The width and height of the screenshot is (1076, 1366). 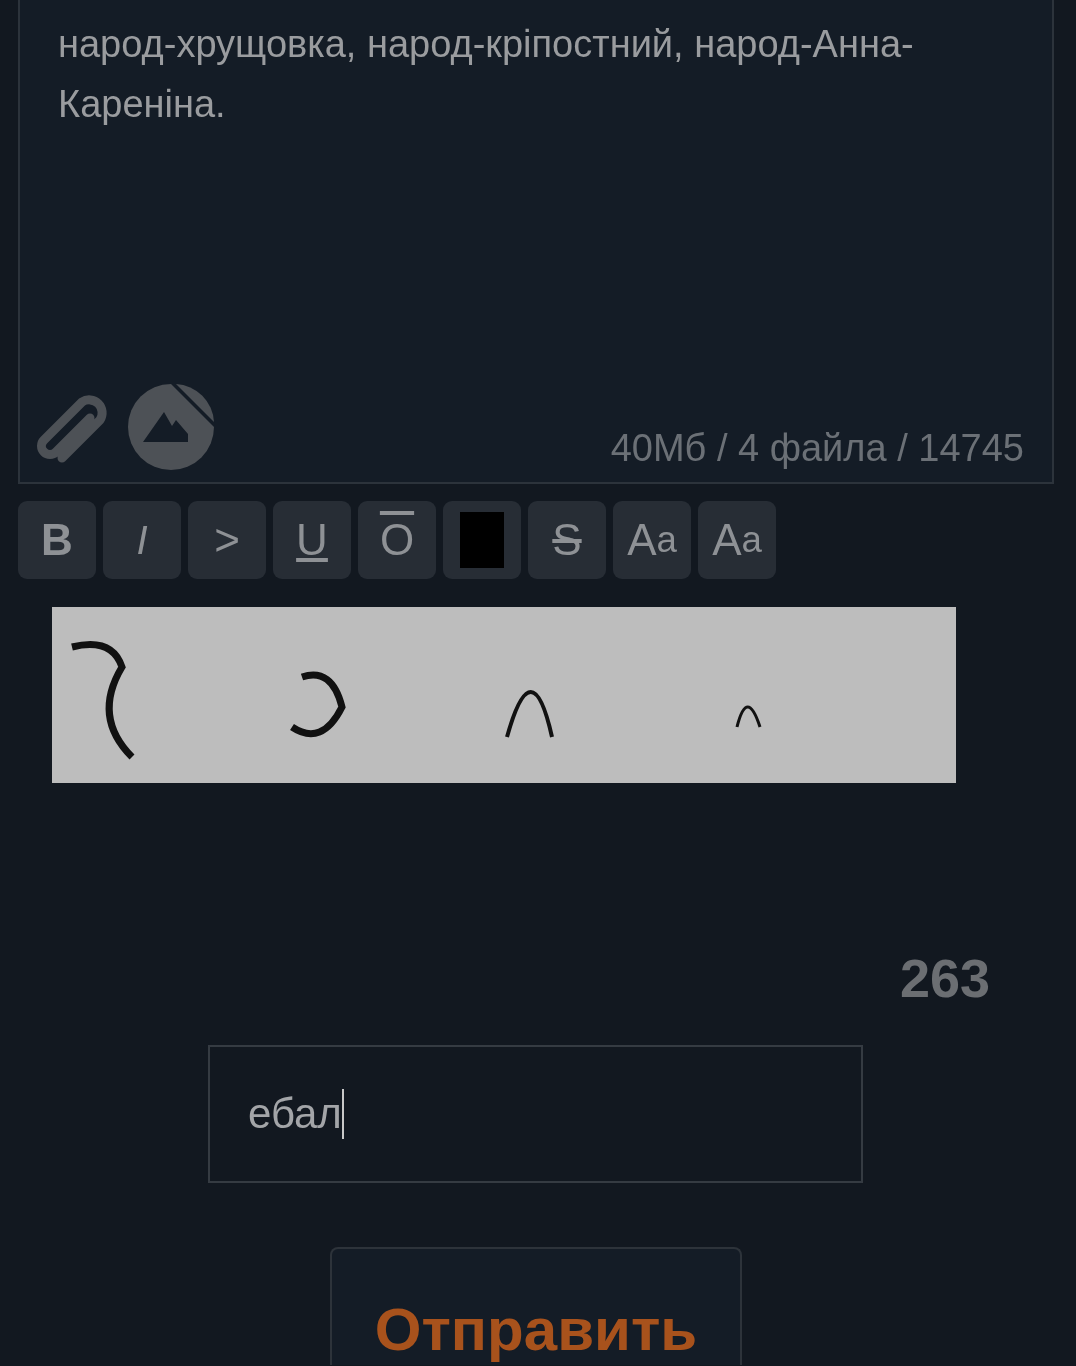 I want to click on captcha-input: ебал, so click(x=535, y=1114).